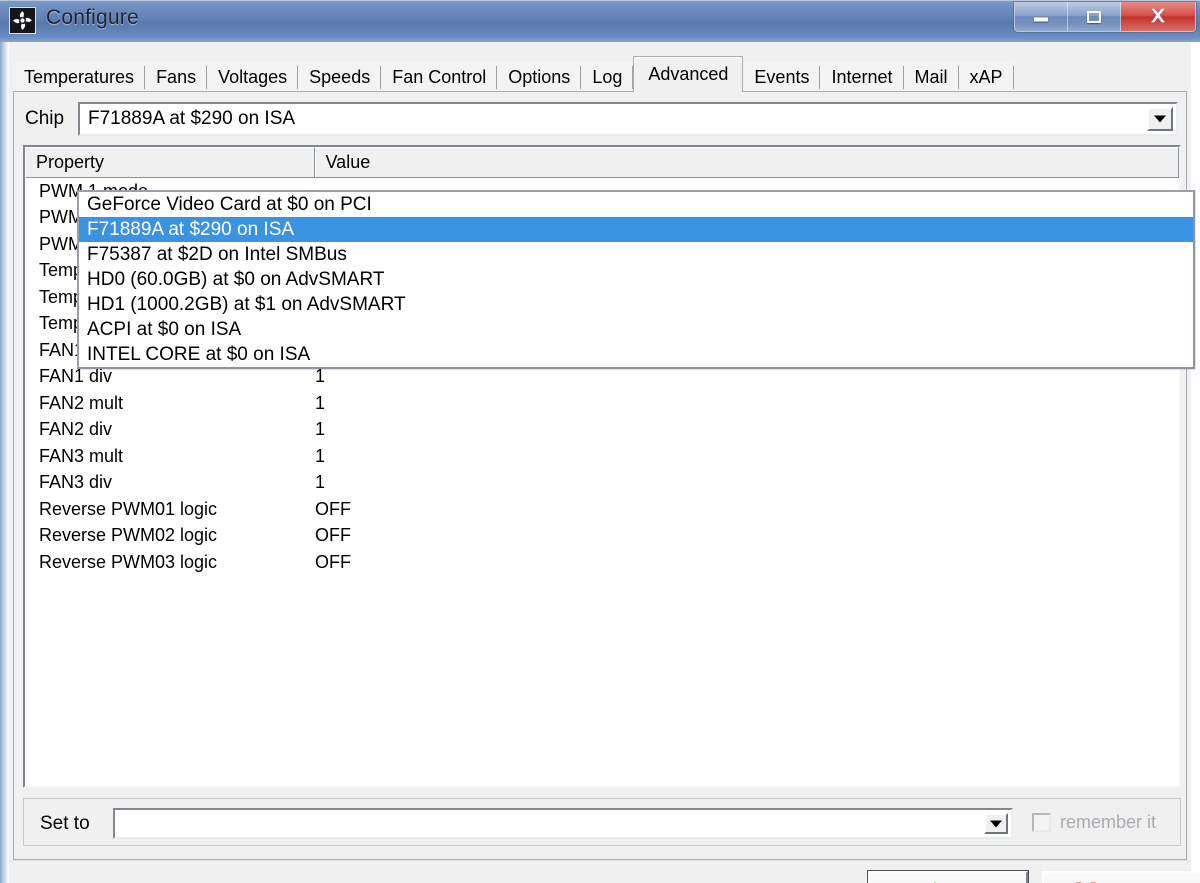  I want to click on tab-xap: xAP, so click(986, 77).